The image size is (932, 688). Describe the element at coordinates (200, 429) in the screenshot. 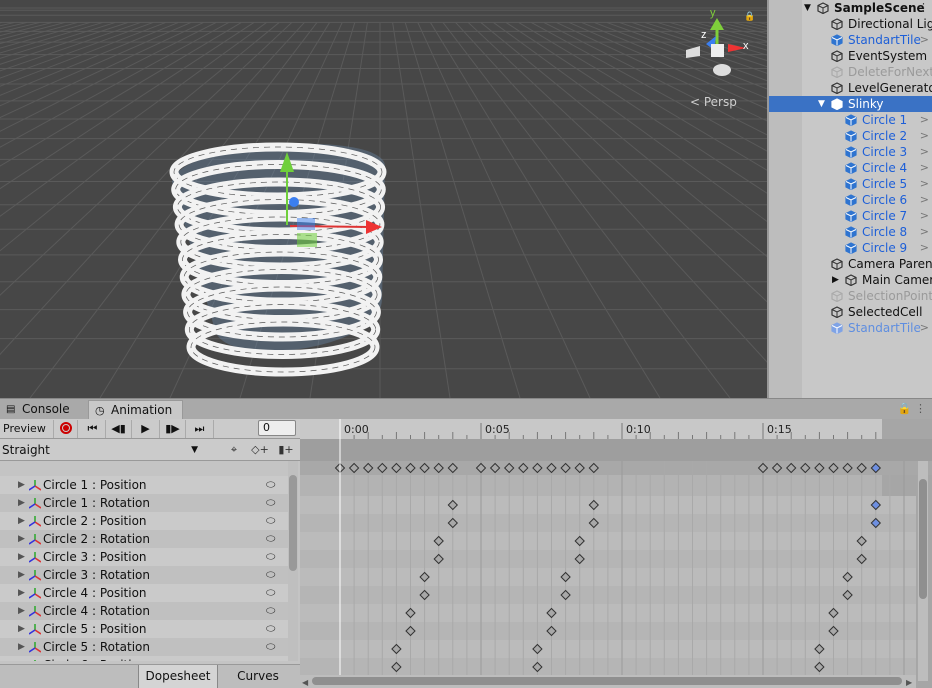

I see `last-keyframe-button: ⏭` at that location.